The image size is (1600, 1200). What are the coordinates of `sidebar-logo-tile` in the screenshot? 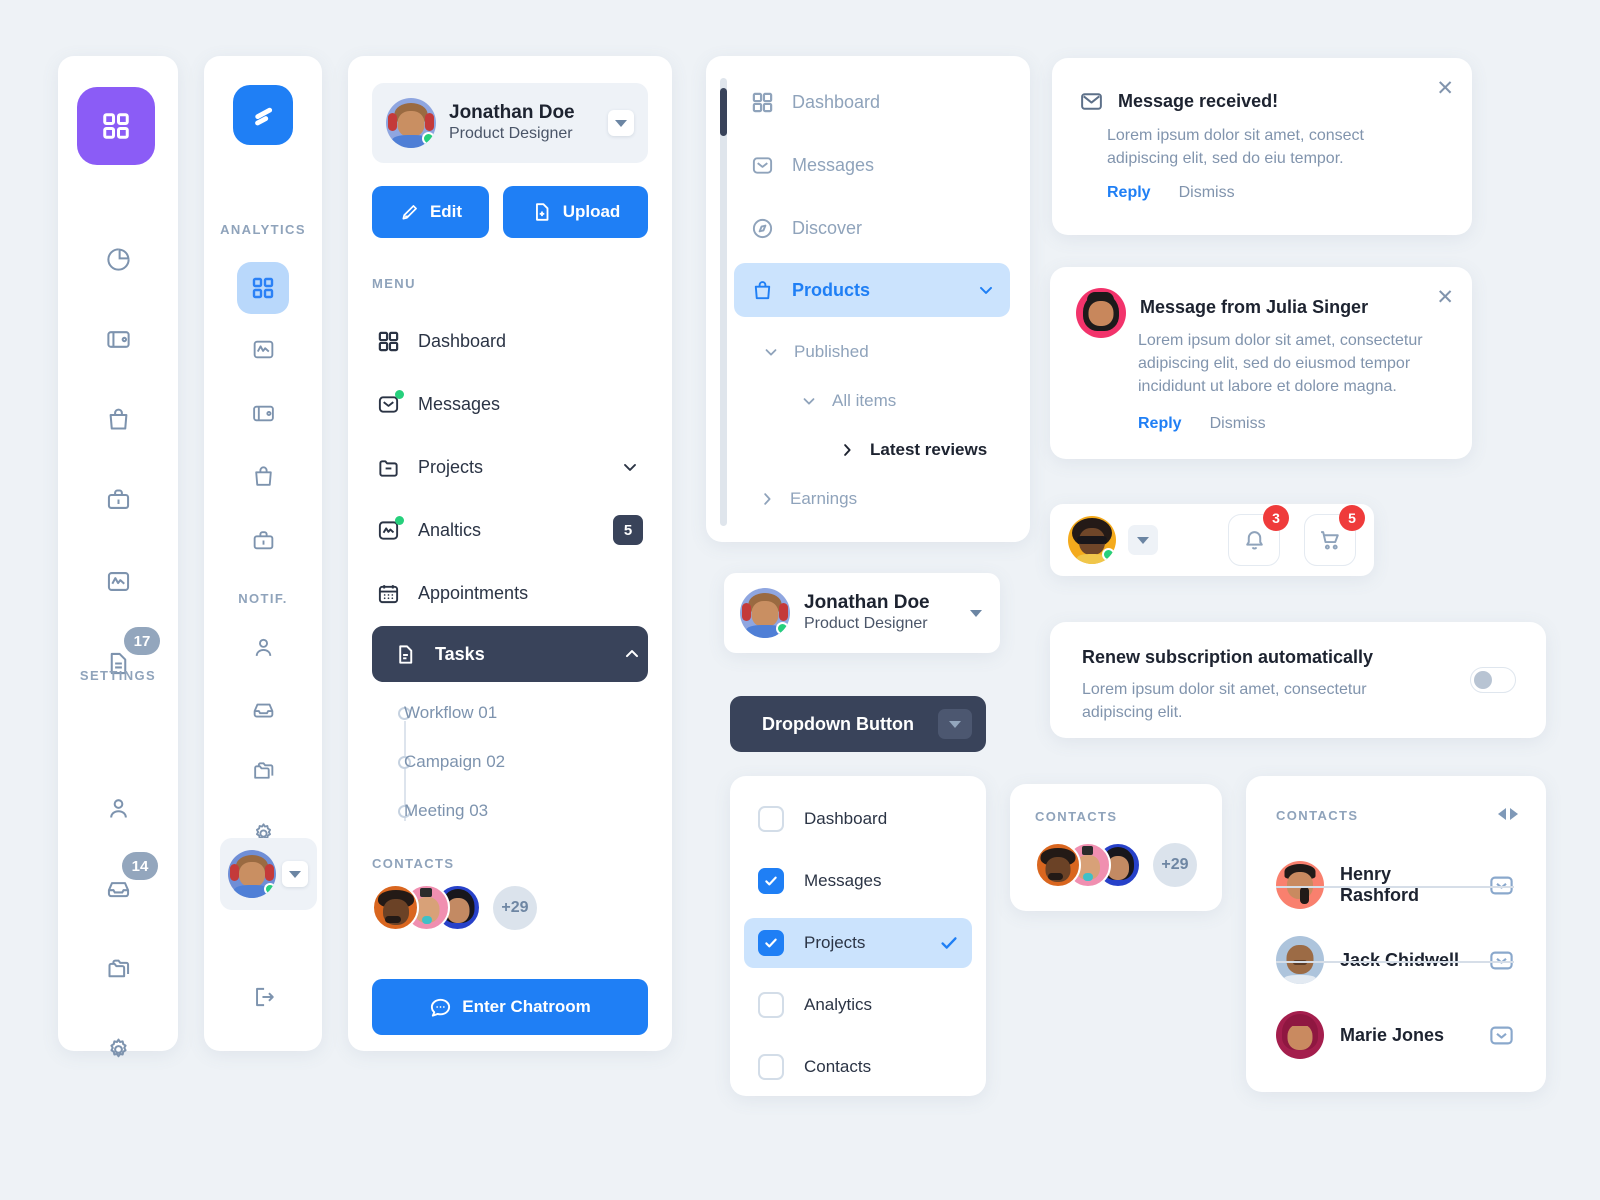 It's located at (116, 126).